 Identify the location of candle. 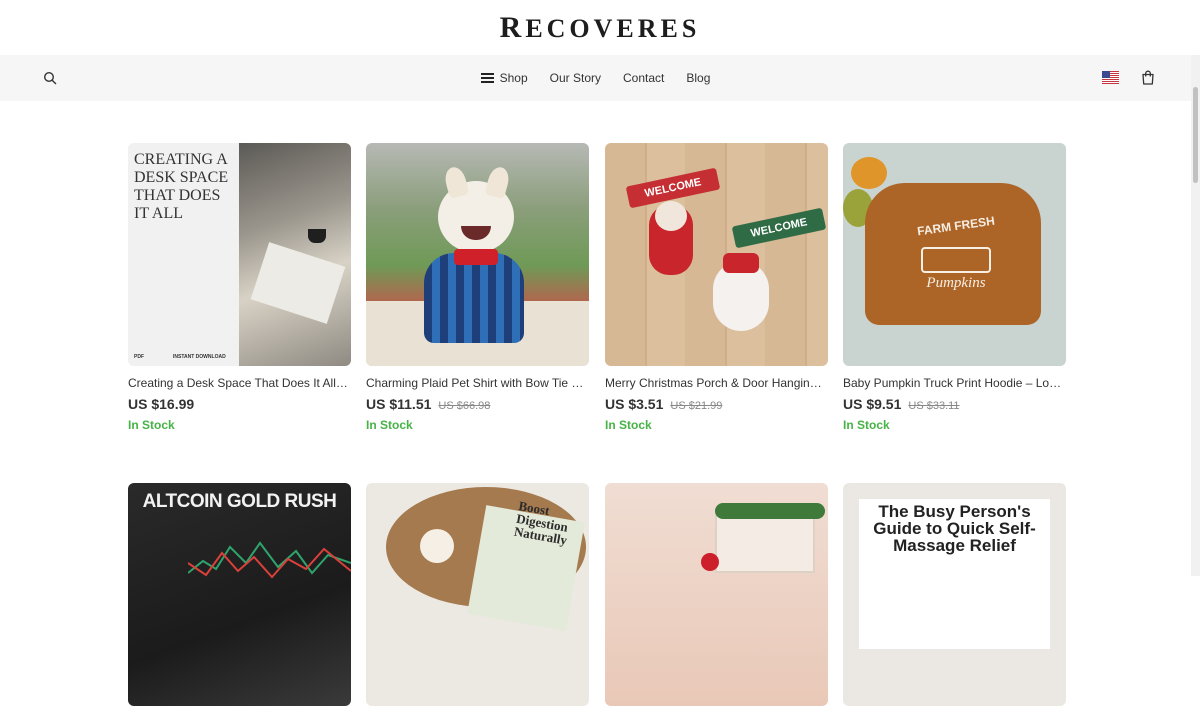
(437, 546).